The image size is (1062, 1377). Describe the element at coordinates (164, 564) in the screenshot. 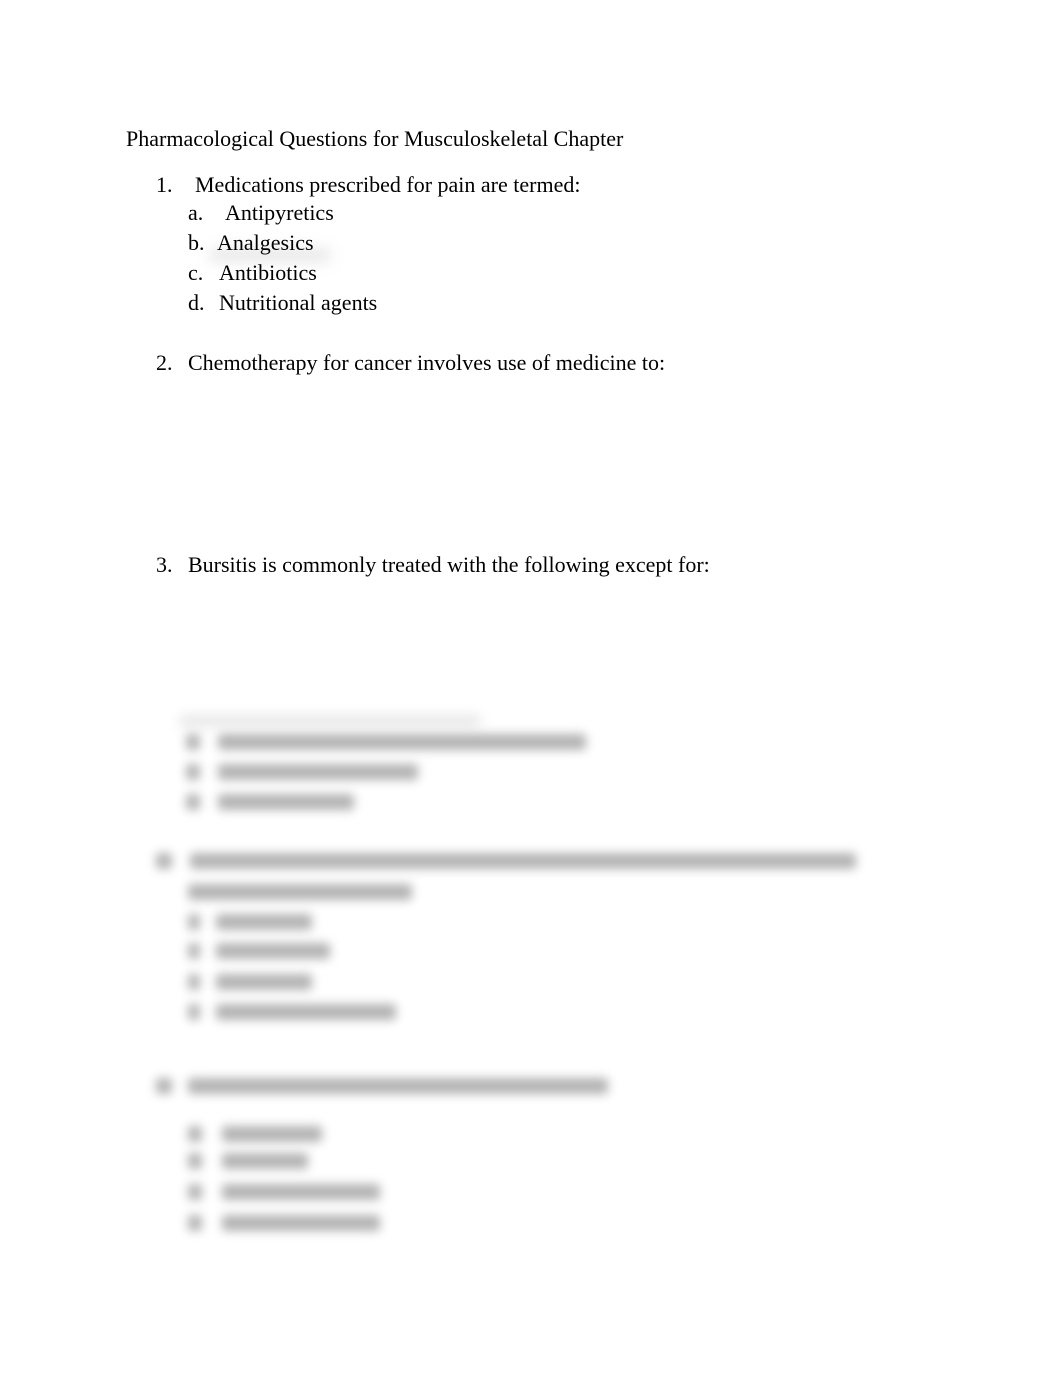

I see `question-number: 3.` at that location.